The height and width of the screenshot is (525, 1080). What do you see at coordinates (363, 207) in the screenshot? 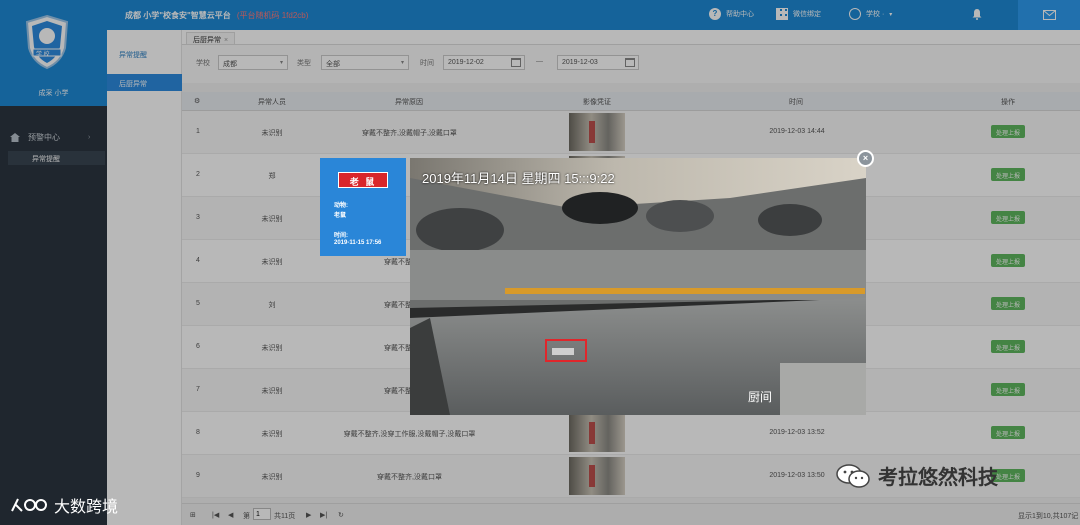
I see `detection-info-card: 老 鼠 动物: 老鼠 时间: 2019-11-15 17:56` at bounding box center [363, 207].